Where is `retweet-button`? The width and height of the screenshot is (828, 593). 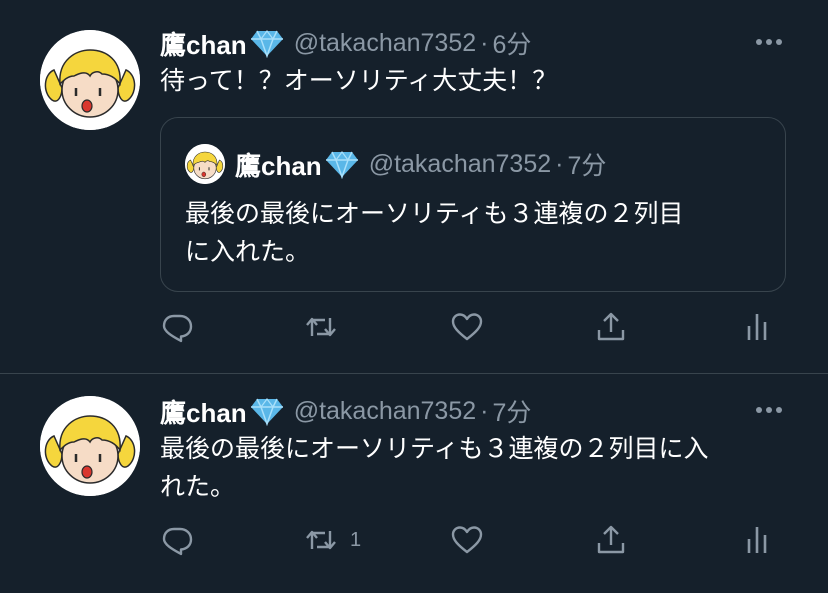 retweet-button is located at coordinates (321, 327).